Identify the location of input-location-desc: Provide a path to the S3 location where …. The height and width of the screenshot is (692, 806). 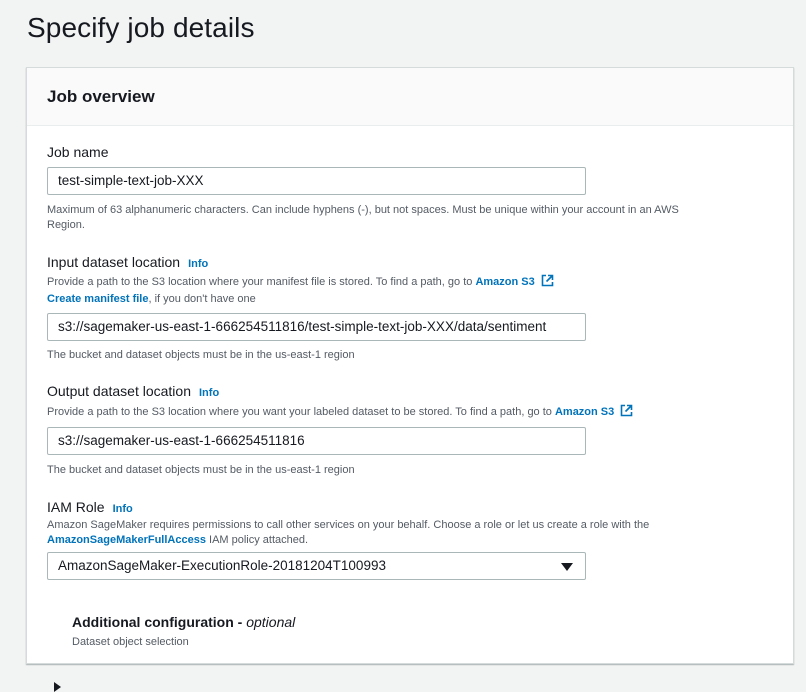
(300, 281).